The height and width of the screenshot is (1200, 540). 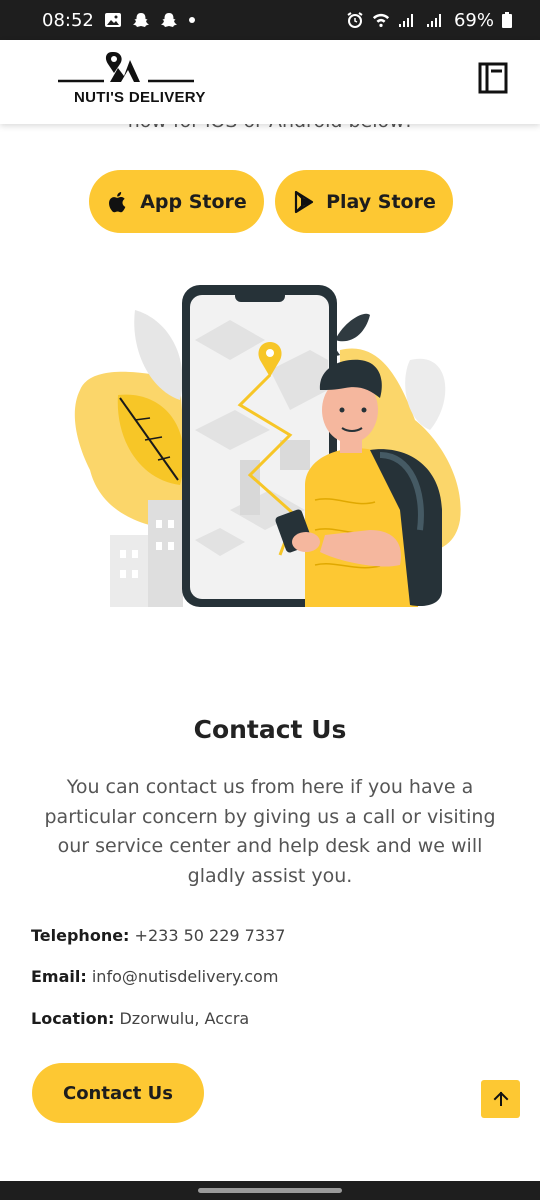 What do you see at coordinates (117, 201) in the screenshot?
I see `apple-icon` at bounding box center [117, 201].